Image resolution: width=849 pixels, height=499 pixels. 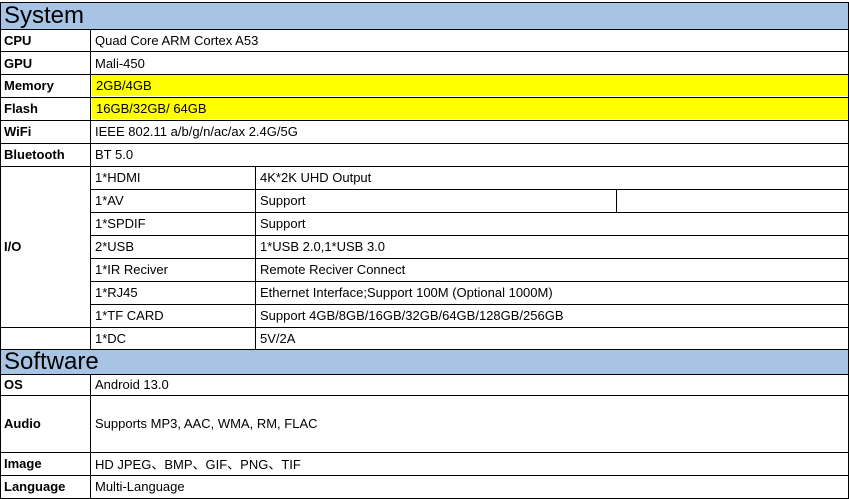 What do you see at coordinates (34, 154) in the screenshot?
I see `bluetooth-label: Bluetooth` at bounding box center [34, 154].